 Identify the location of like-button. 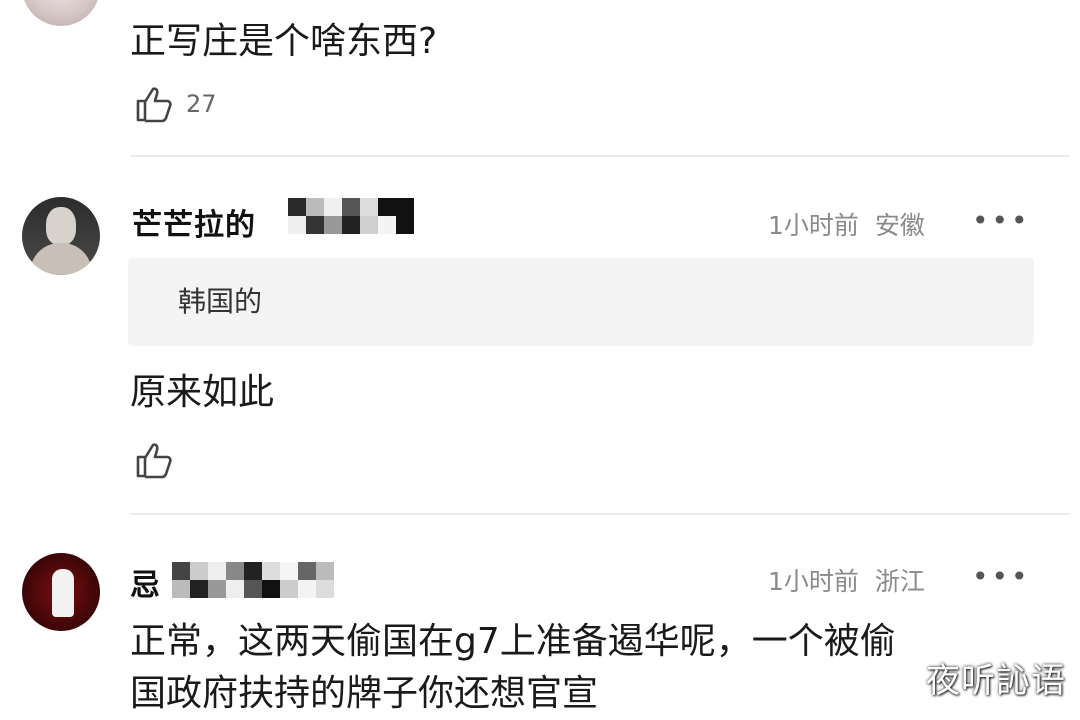
(154, 460).